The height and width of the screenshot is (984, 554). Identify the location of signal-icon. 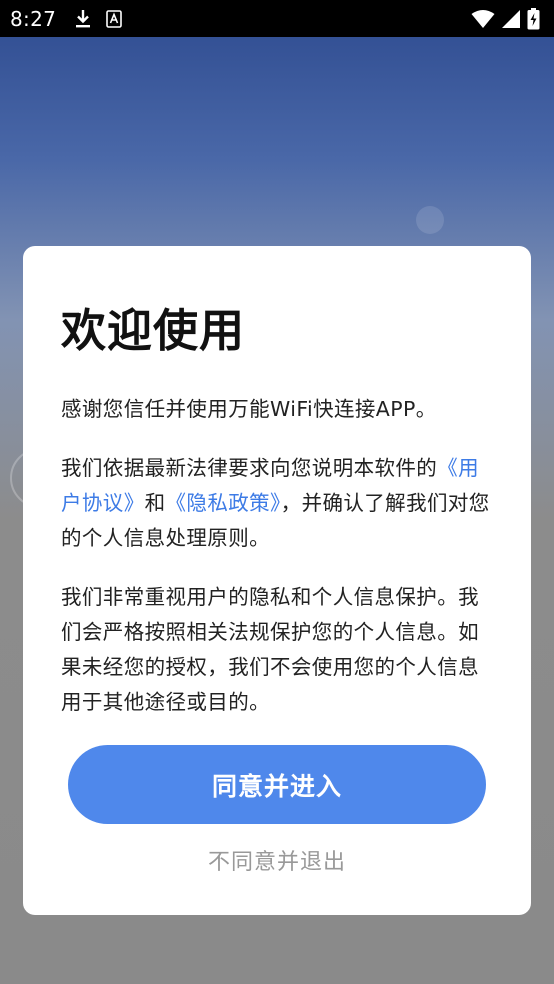
(511, 19).